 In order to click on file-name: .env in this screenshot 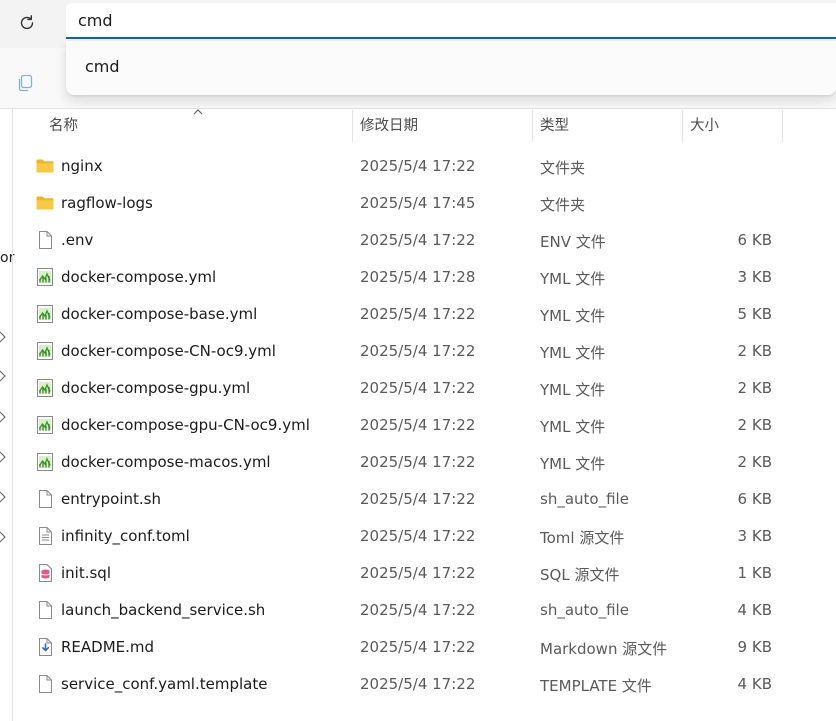, I will do `click(77, 240)`.